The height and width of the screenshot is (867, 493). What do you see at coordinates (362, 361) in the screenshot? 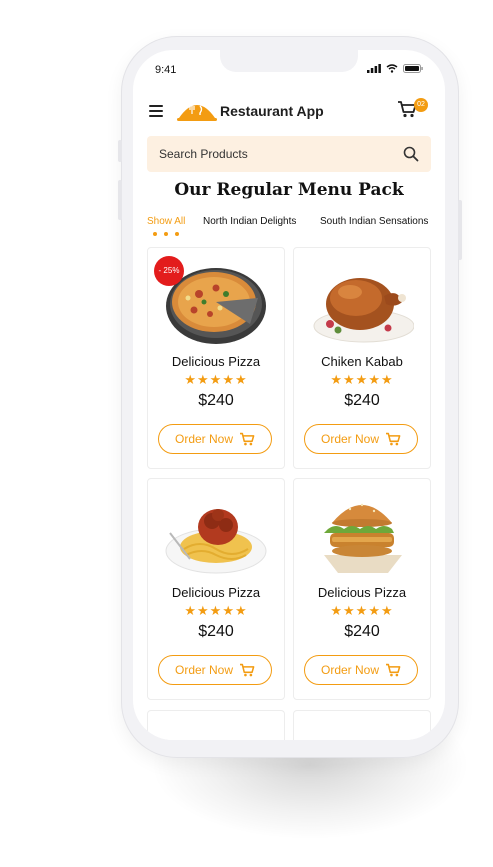
I see `product-name: Chiken Kabab` at bounding box center [362, 361].